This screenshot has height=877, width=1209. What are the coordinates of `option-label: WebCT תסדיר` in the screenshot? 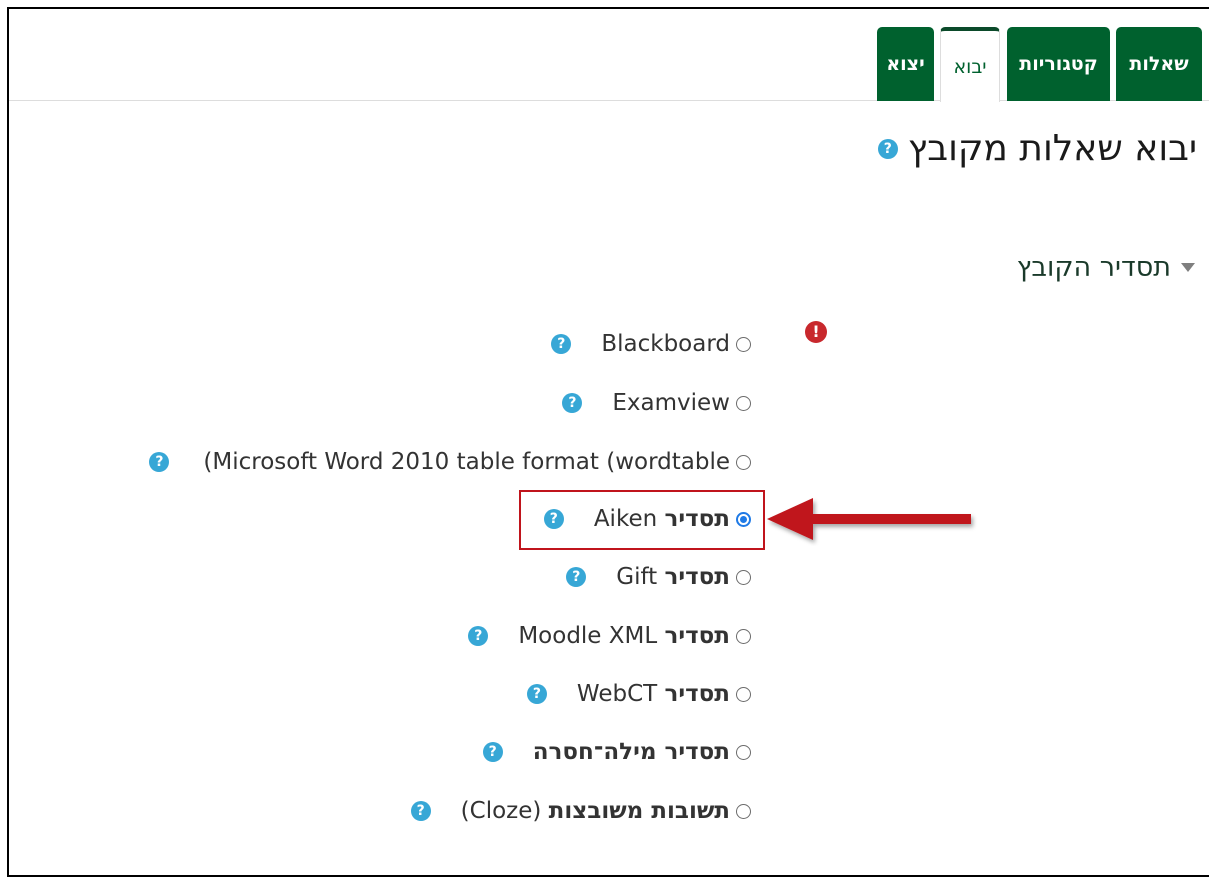 It's located at (653, 694).